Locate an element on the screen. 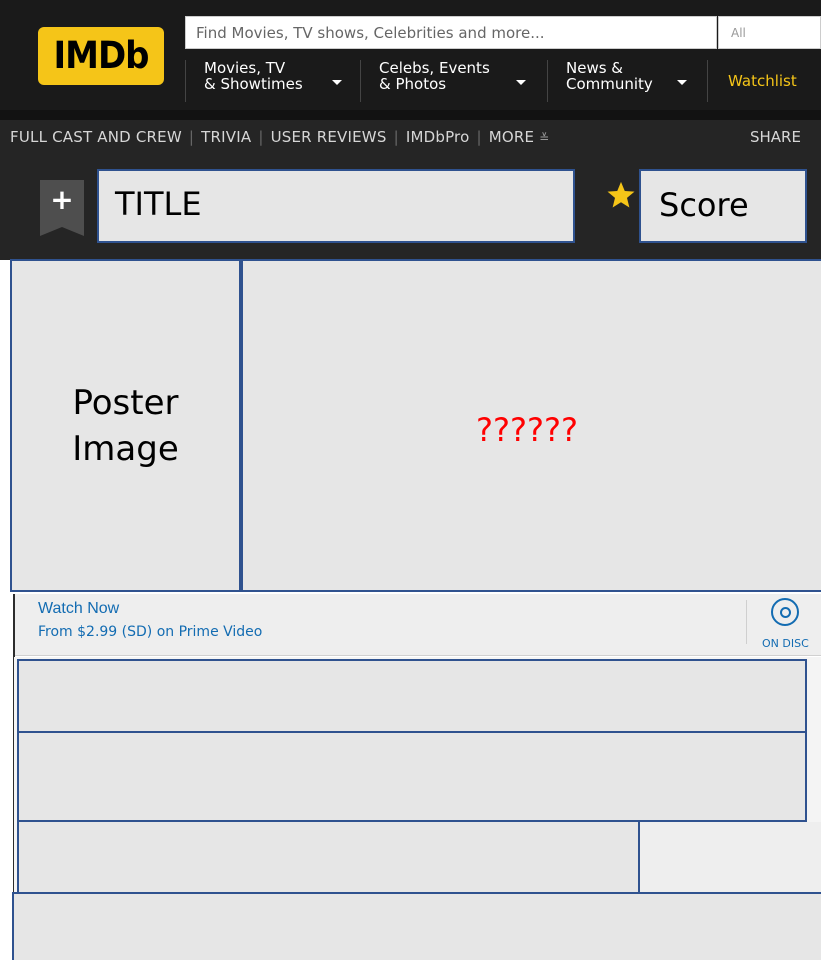 This screenshot has width=821, height=960. watchlist-label: Watchlist is located at coordinates (762, 81).